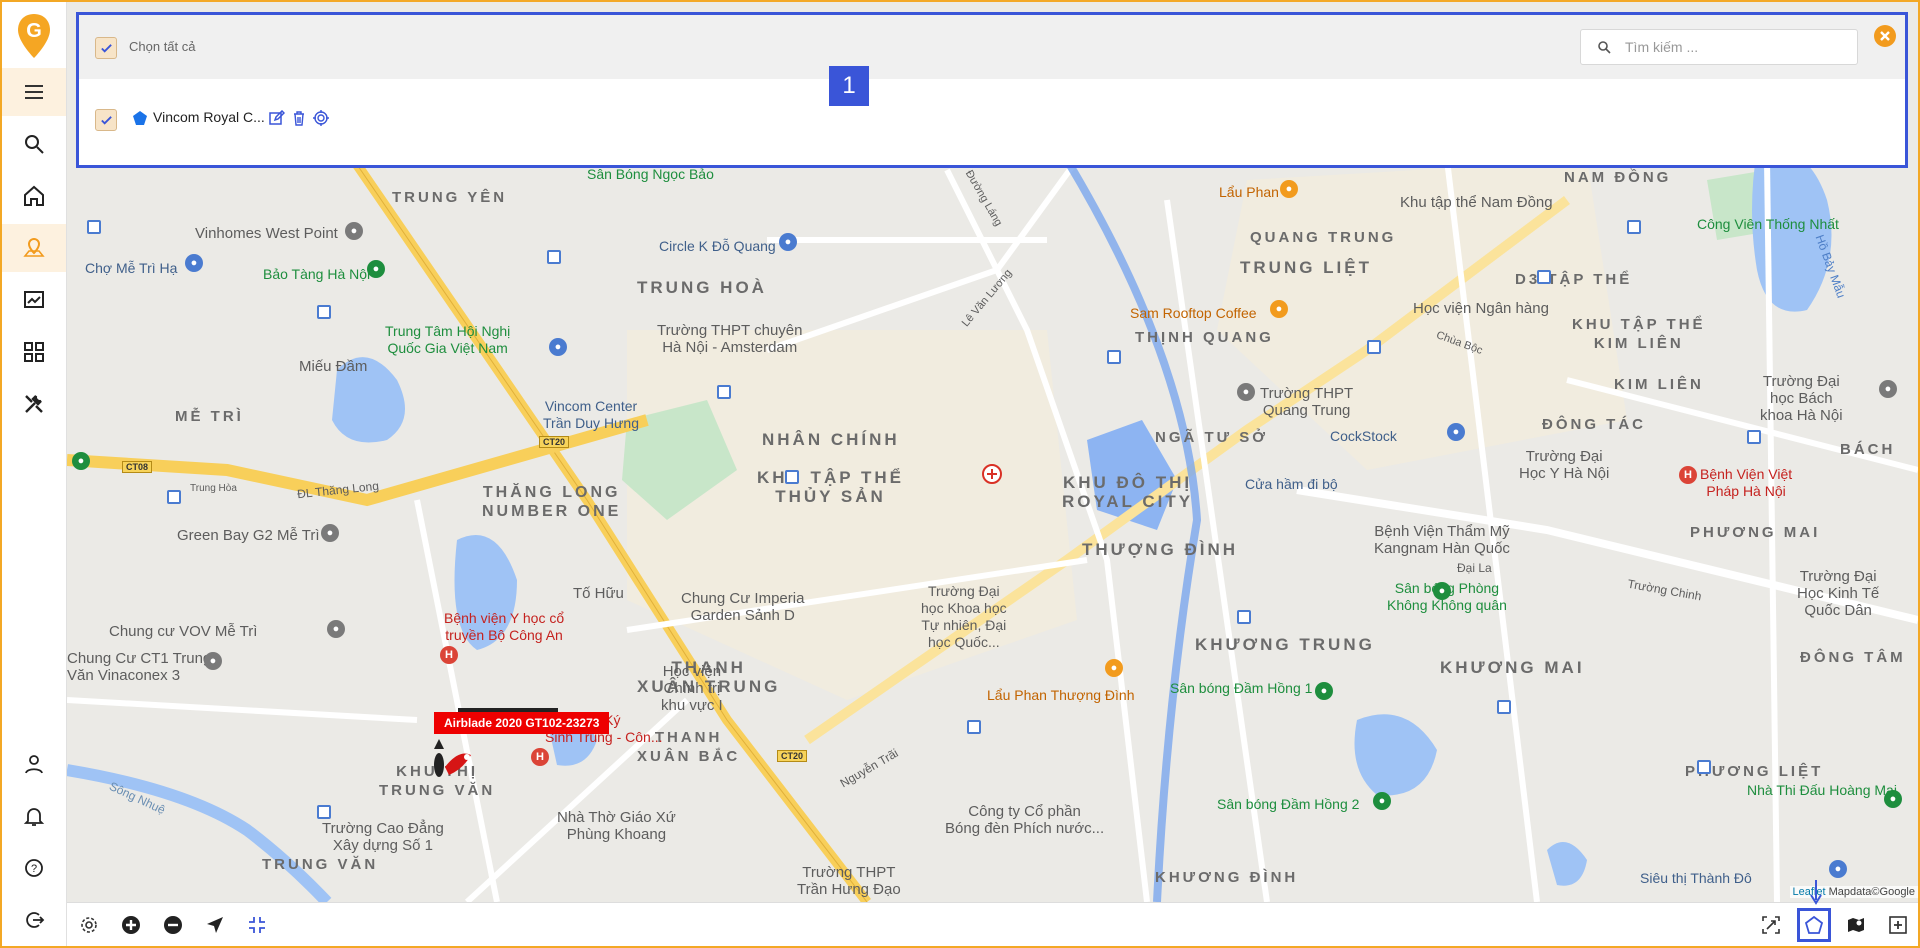  I want to click on vehicle-label: Airblade 2020 GT102-23273, so click(522, 721).